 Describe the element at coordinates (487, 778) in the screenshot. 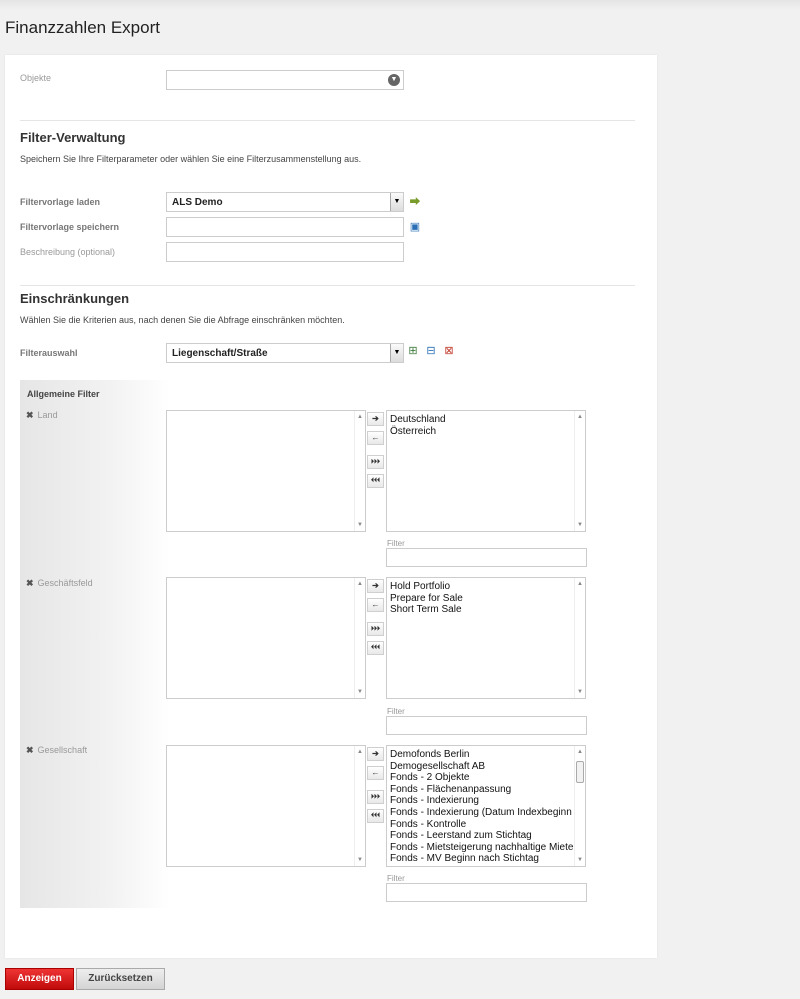

I see `list-item: Fonds - 2 Objekte` at that location.